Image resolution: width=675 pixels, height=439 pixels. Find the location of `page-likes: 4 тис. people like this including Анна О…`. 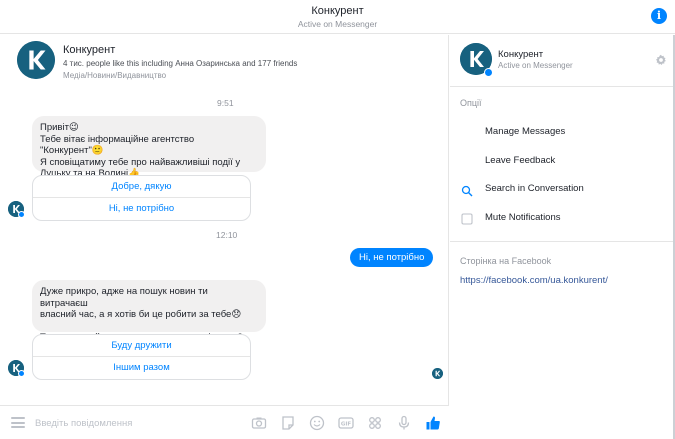

page-likes: 4 тис. people like this including Анна О… is located at coordinates (180, 63).